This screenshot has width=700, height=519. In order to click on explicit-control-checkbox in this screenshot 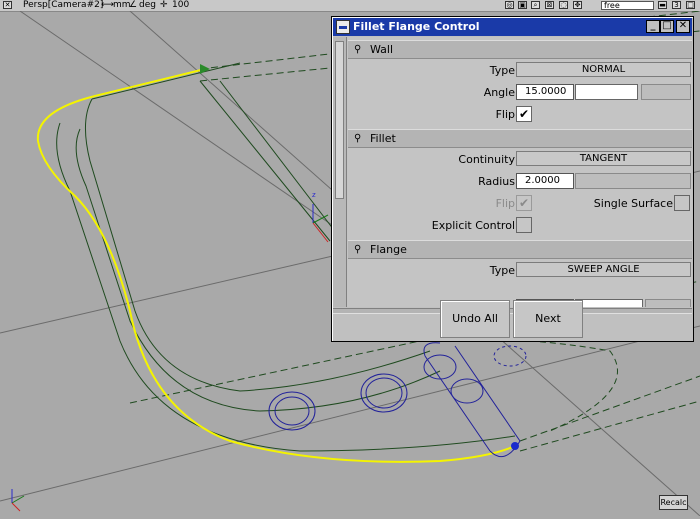, I will do `click(524, 225)`.